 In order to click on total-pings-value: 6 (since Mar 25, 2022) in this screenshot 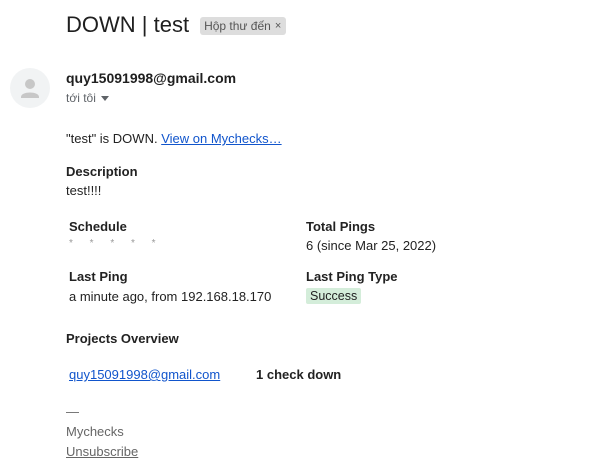, I will do `click(371, 245)`.